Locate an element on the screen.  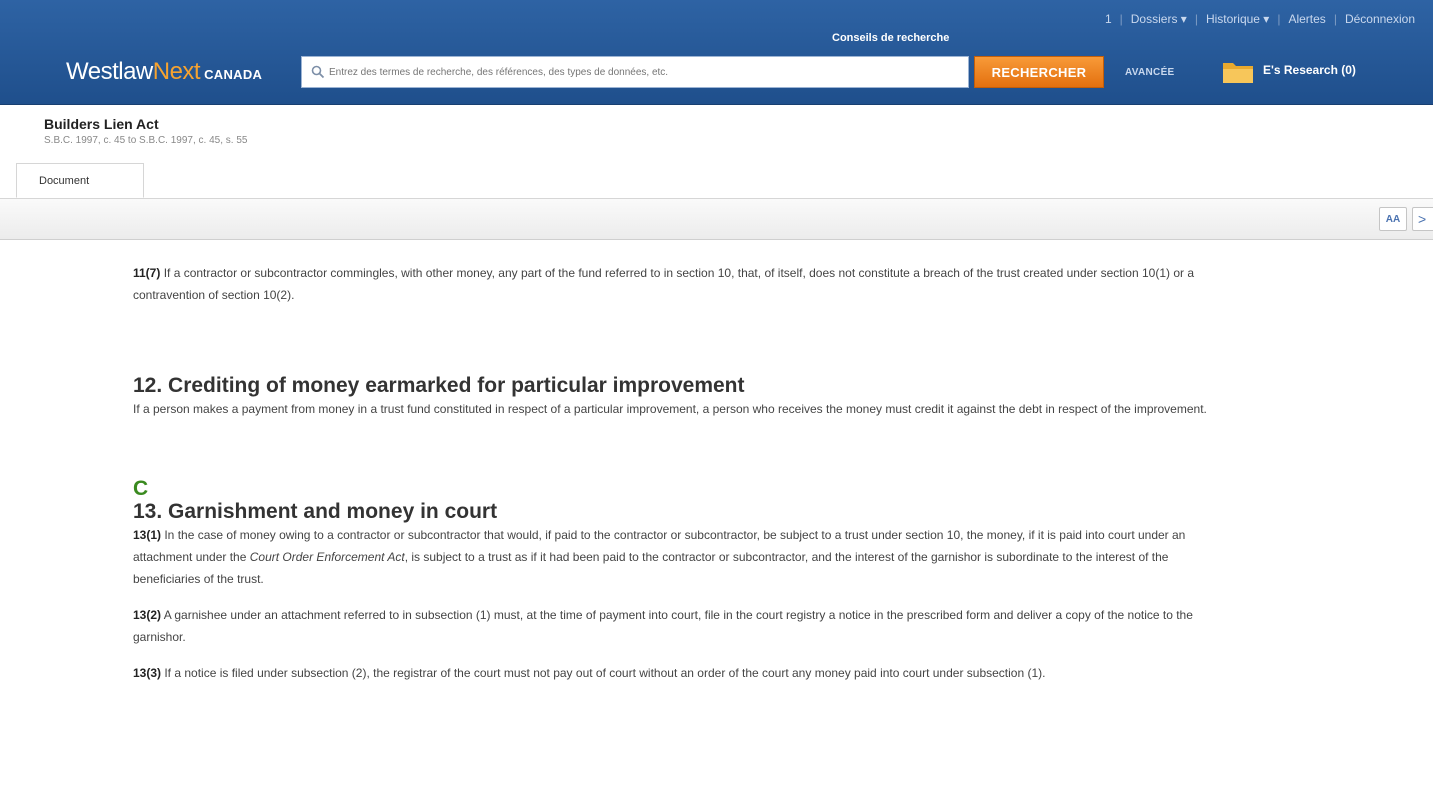
logo-next: Next is located at coordinates (176, 71).